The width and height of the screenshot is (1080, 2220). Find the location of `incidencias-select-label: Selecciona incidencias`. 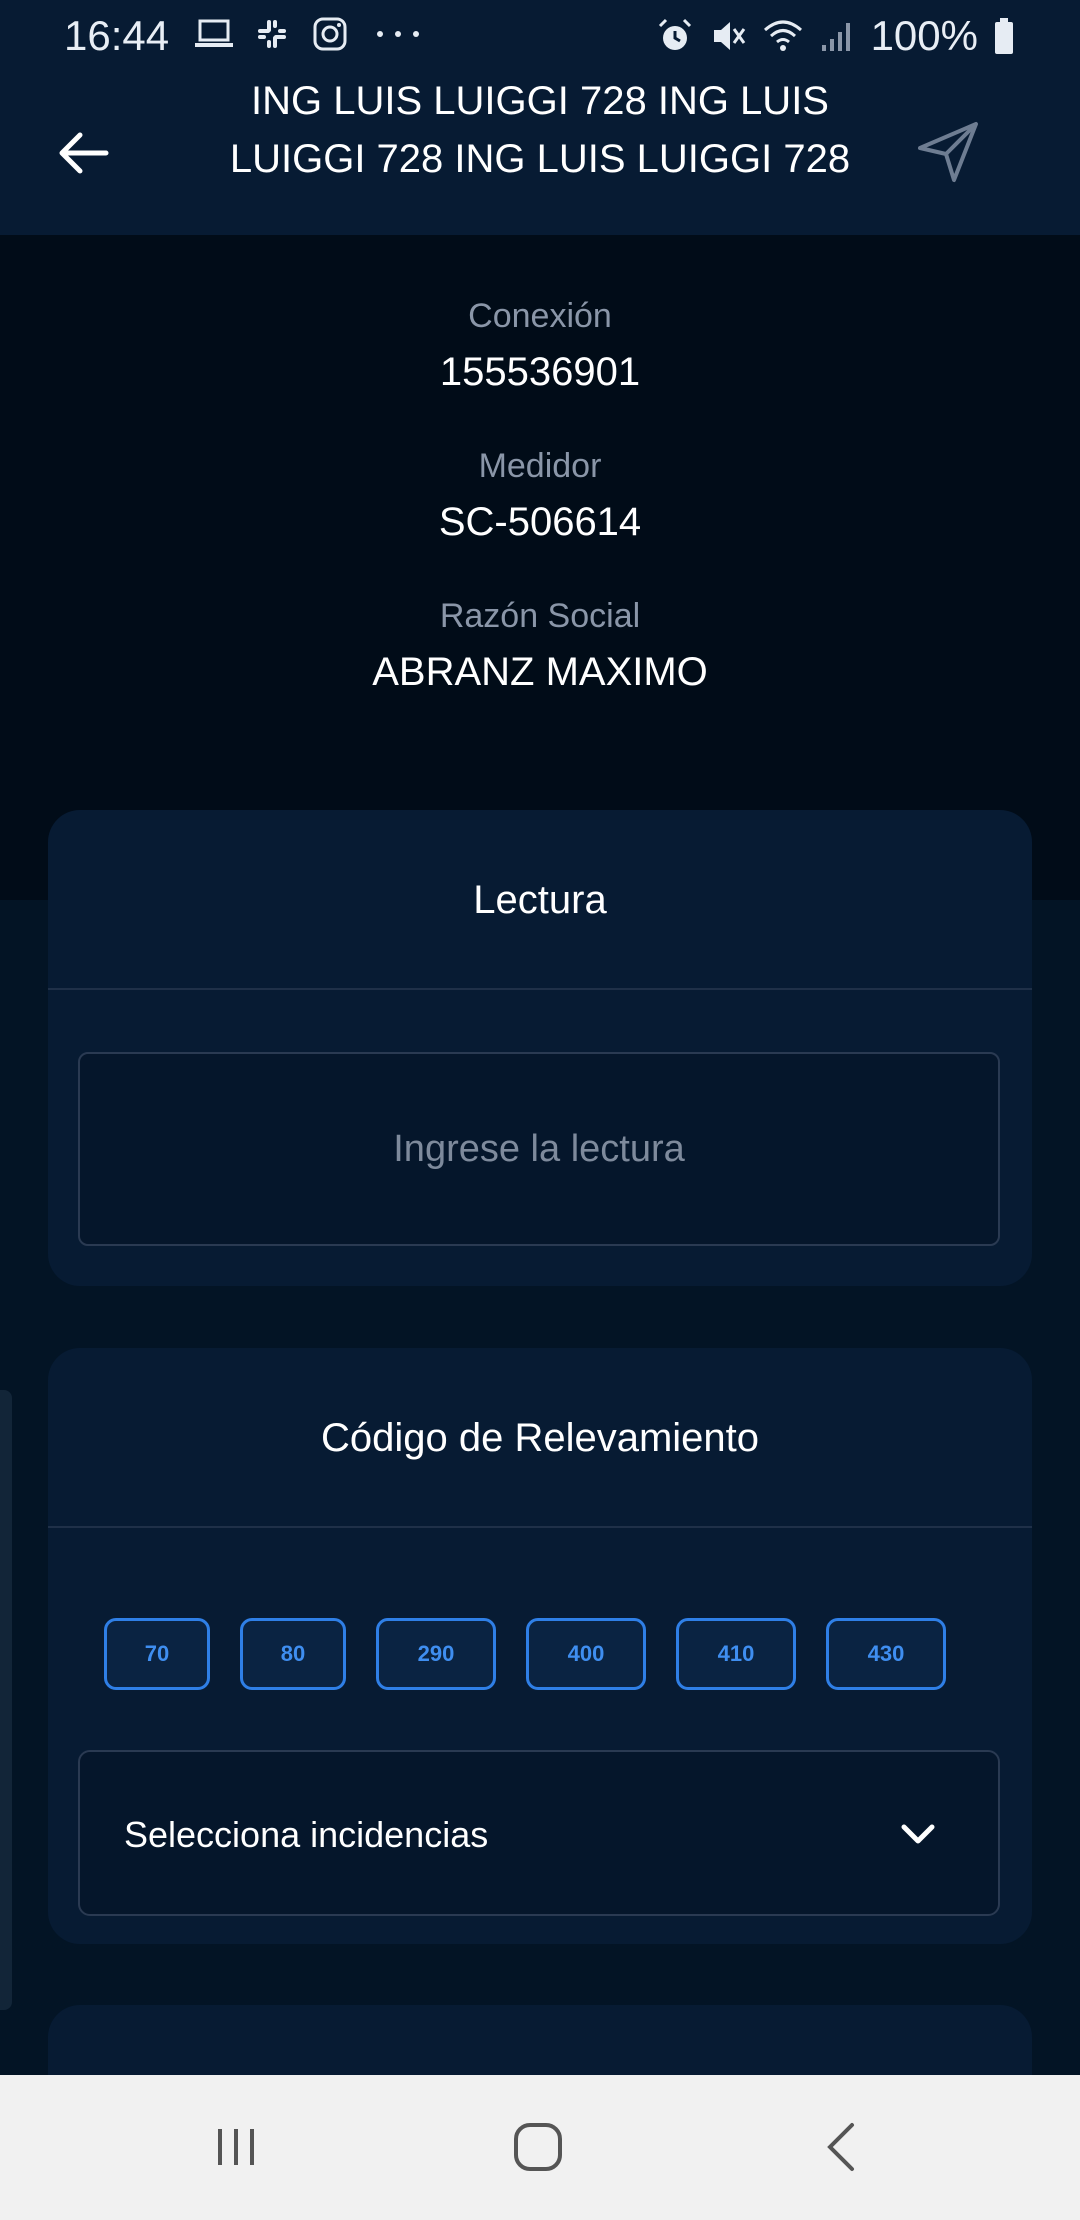

incidencias-select-label: Selecciona incidencias is located at coordinates (306, 1834).